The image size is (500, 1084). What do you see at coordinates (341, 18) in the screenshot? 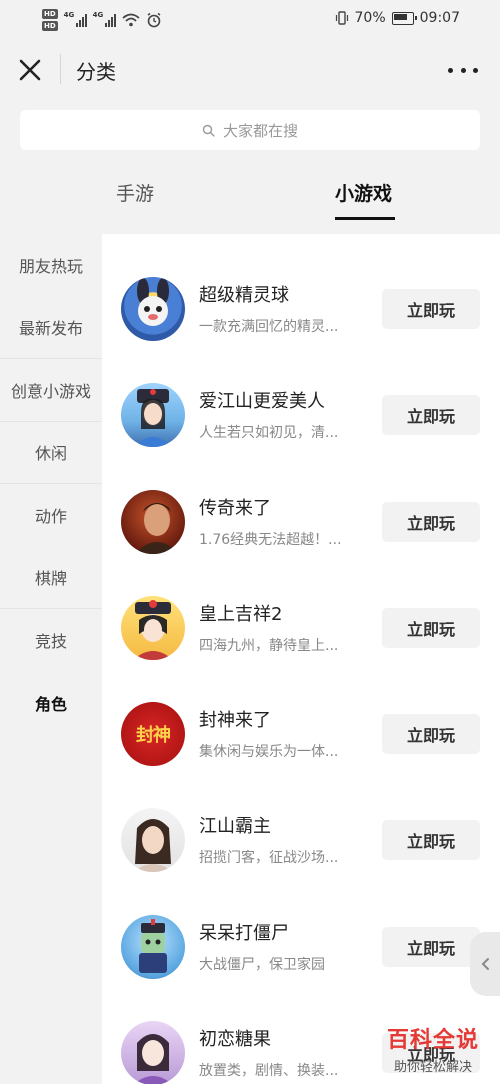
I see `vibrate-icon` at bounding box center [341, 18].